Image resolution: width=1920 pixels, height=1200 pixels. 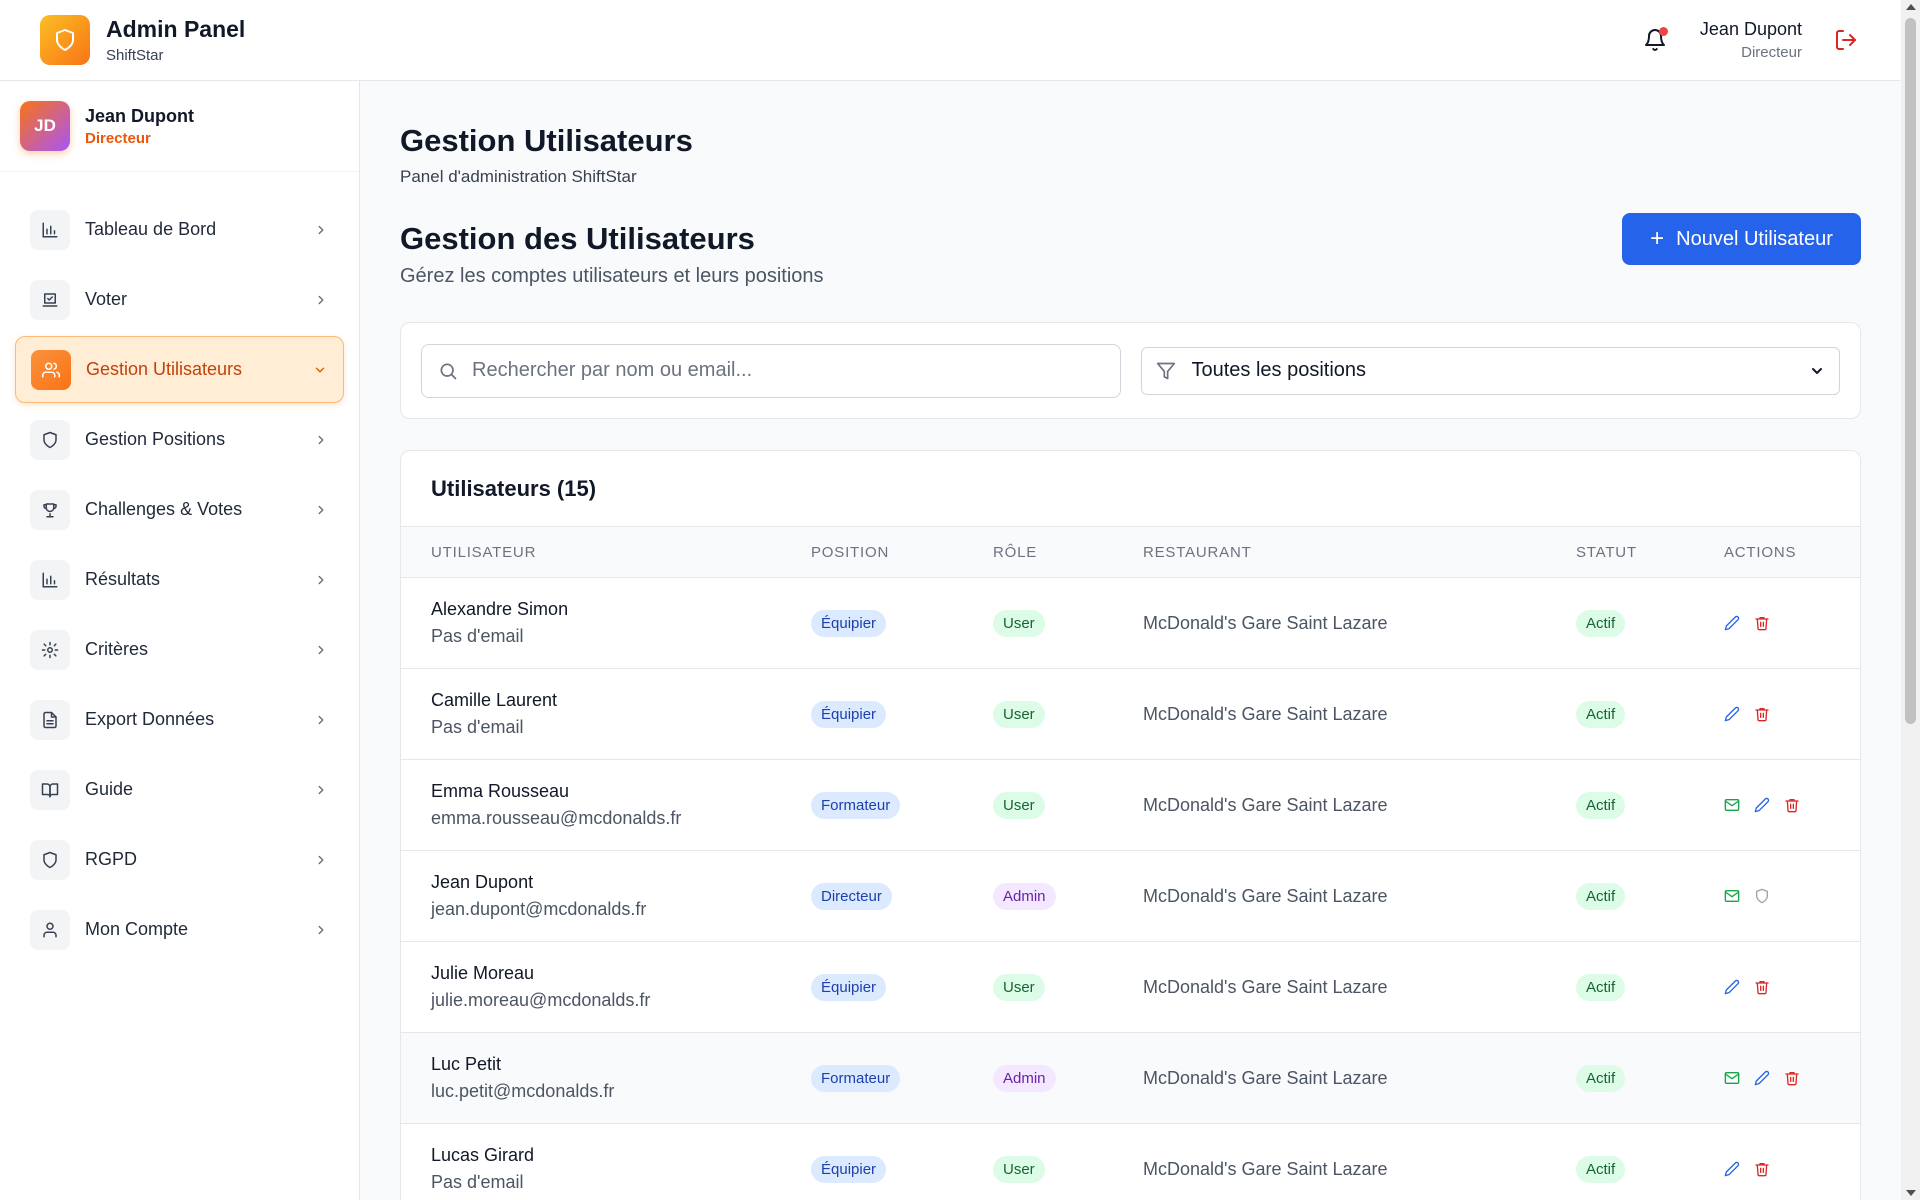 I want to click on sidebar-item-label: Critères, so click(x=117, y=649).